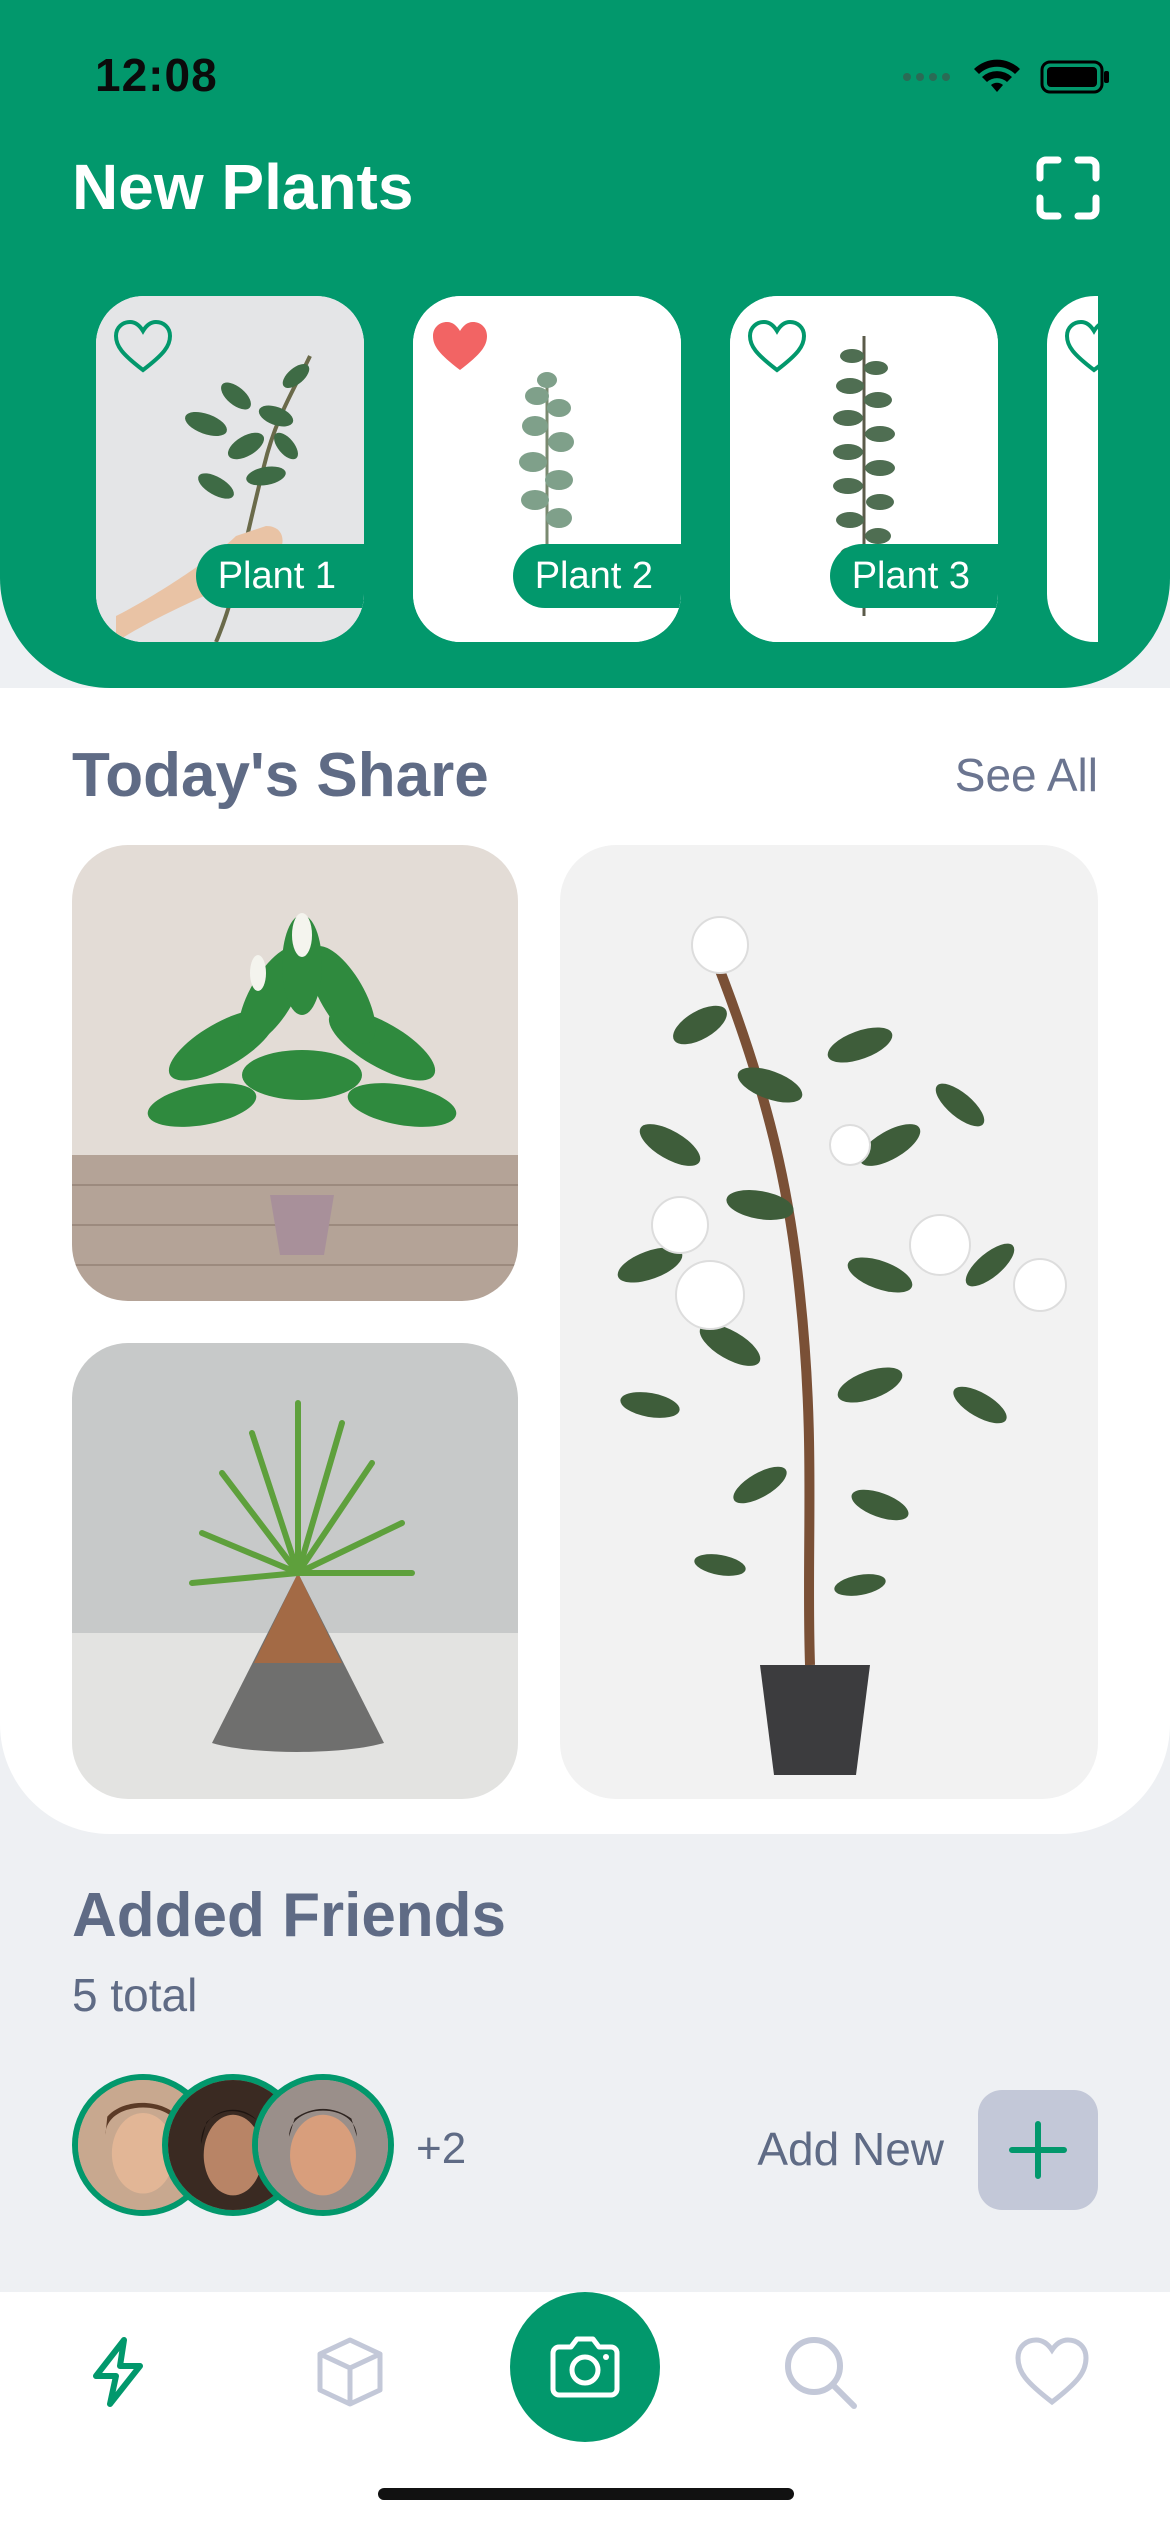 This screenshot has height=2532, width=1170. Describe the element at coordinates (596, 576) in the screenshot. I see `plant-name-label: Plant 2` at that location.